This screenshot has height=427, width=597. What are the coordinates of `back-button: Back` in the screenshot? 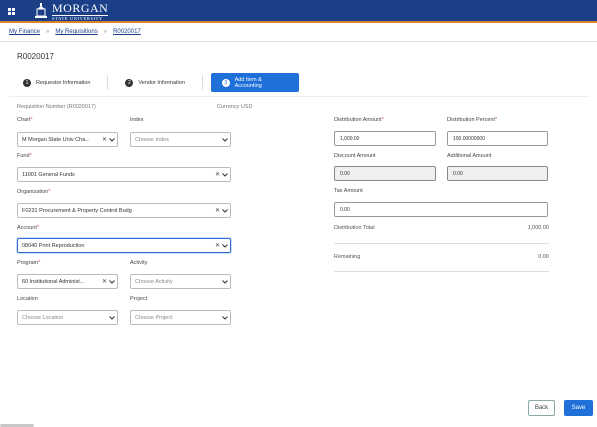 It's located at (541, 408).